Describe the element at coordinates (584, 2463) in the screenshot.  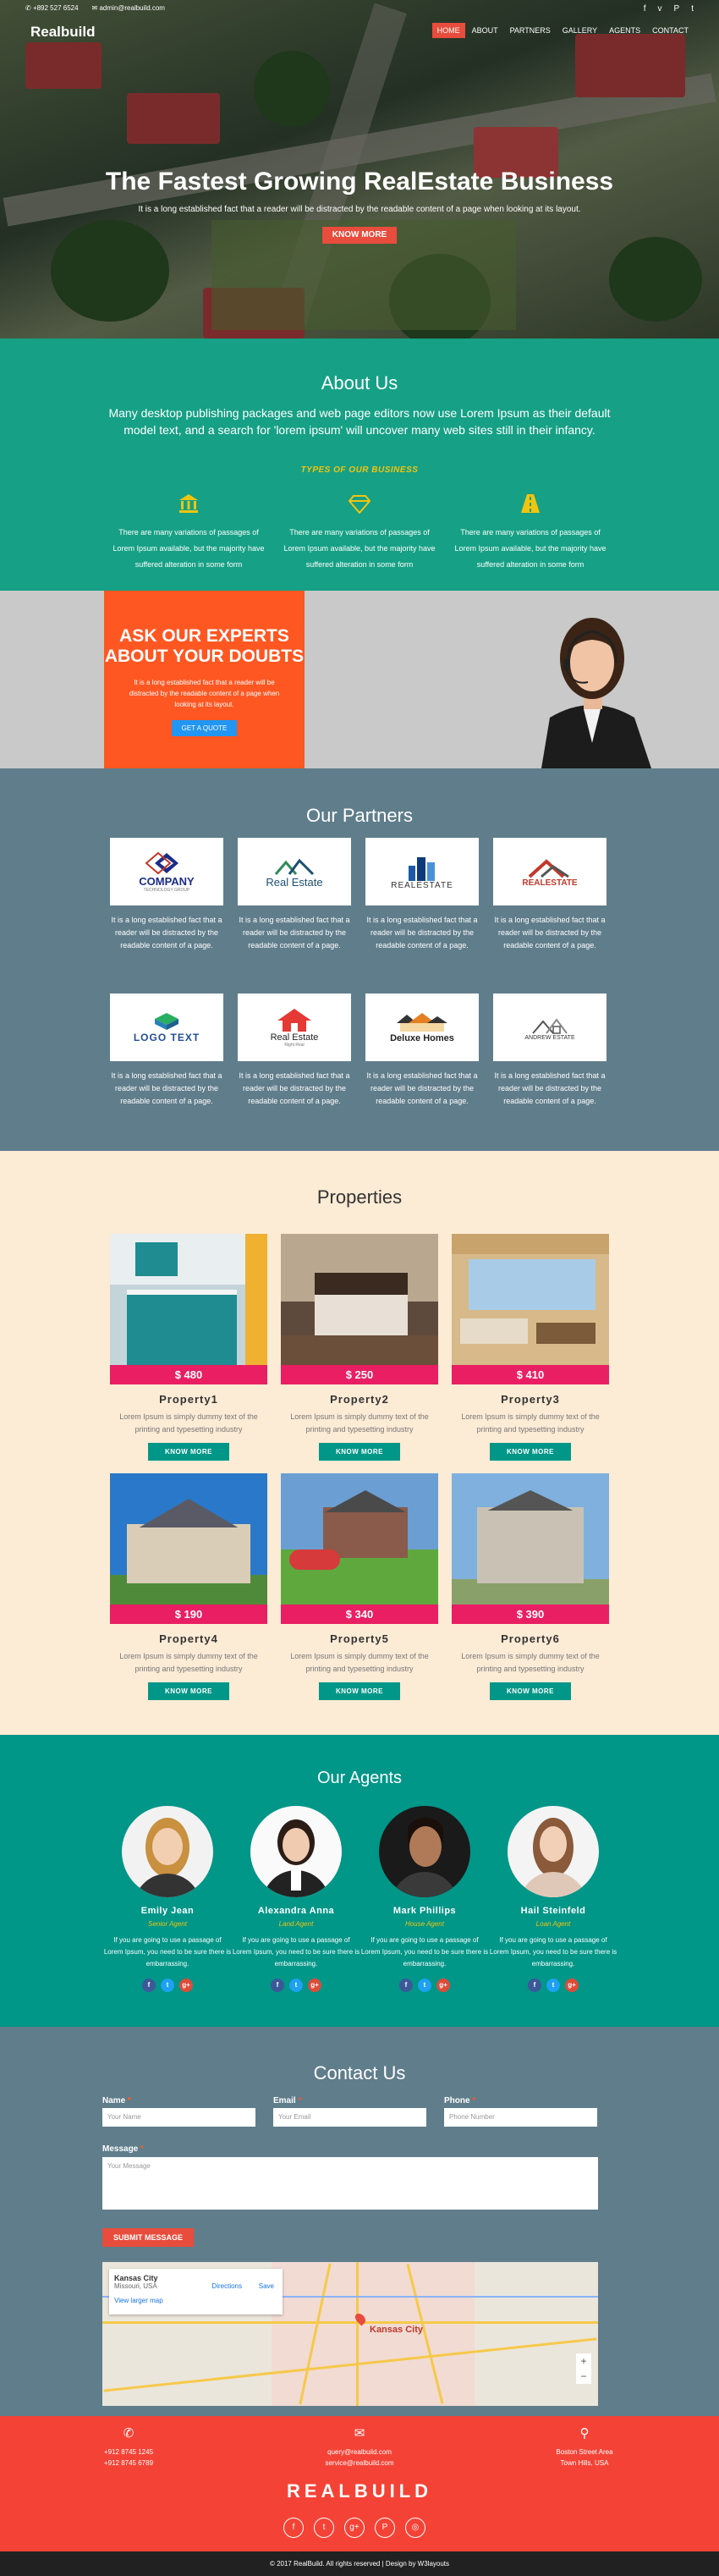
I see `footer-address-2: Town Hills, USA` at that location.